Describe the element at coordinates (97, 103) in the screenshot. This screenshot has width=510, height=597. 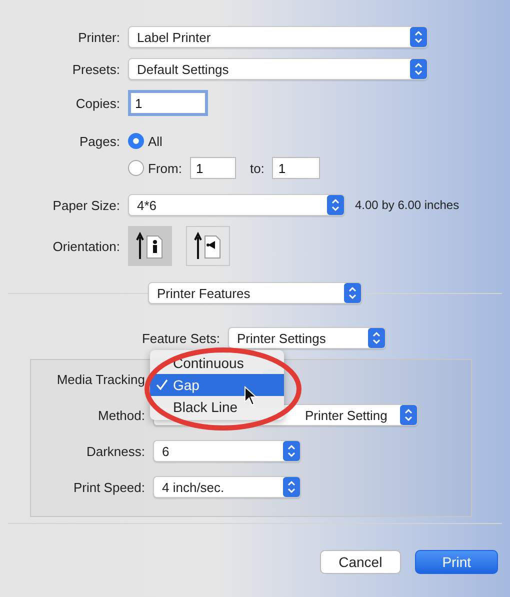
I see `field-label: Copies:` at that location.